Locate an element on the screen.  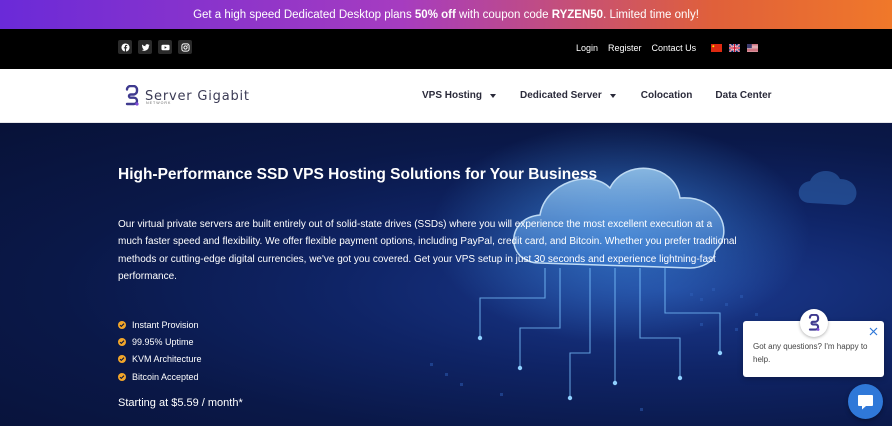
language-flags is located at coordinates (734, 48).